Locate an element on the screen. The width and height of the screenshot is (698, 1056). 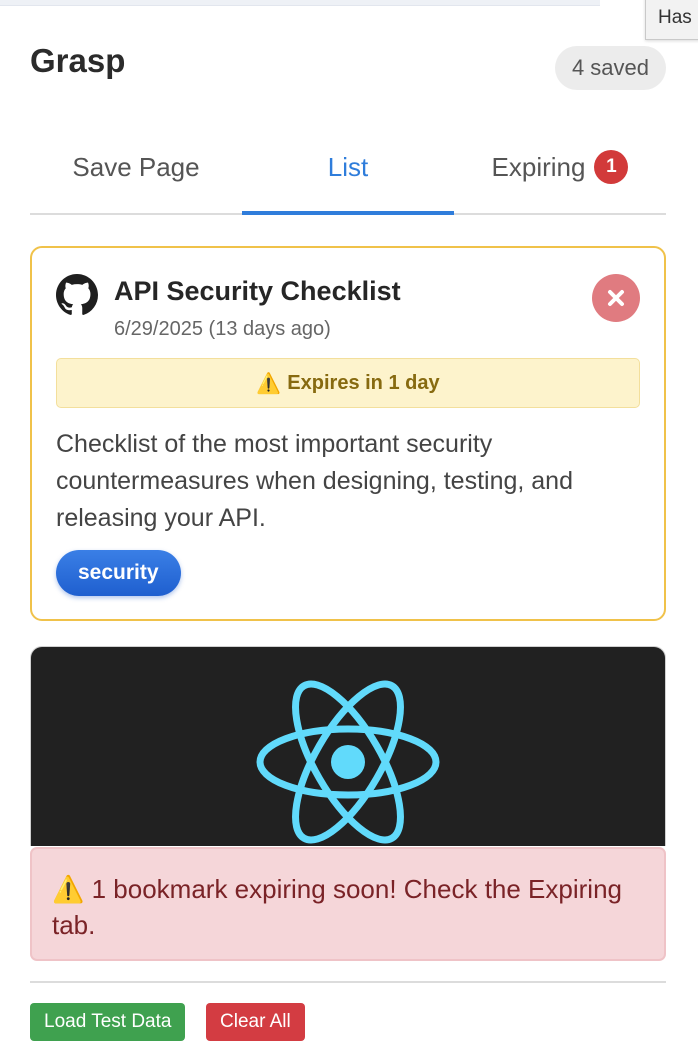
delete-bookmark-button is located at coordinates (616, 298).